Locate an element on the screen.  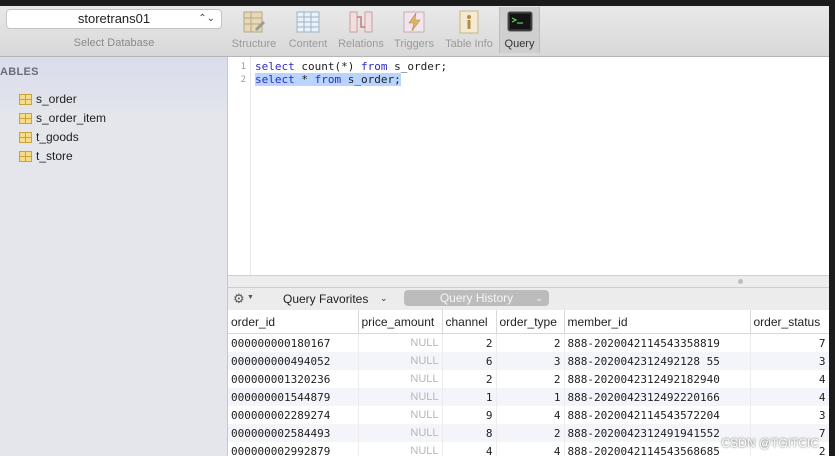
cell-order-id: 000000002289274 is located at coordinates (293, 415).